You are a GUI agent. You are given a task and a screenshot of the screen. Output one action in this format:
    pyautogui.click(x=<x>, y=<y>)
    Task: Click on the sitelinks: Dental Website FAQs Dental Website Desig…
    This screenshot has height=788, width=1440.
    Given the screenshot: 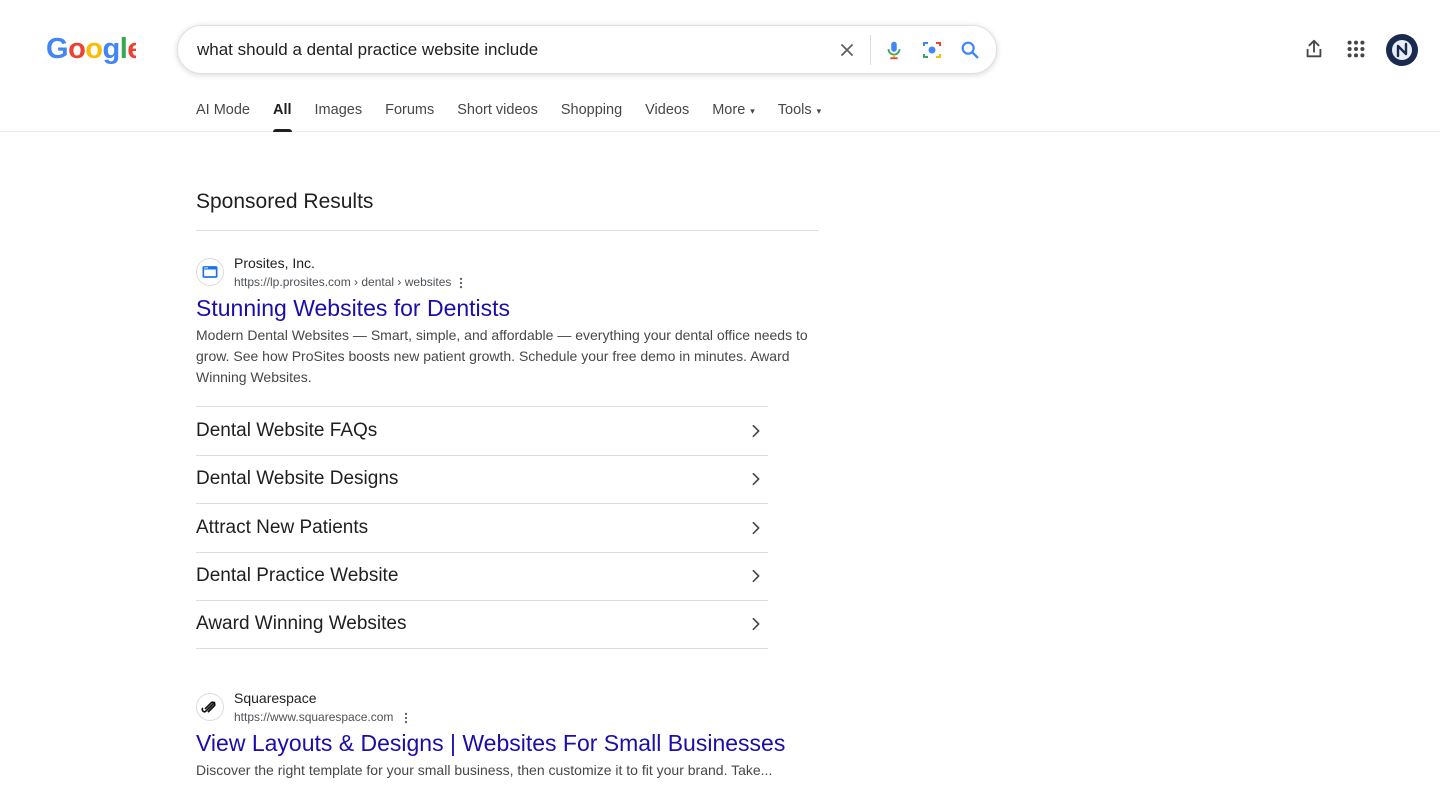 What is the action you would take?
    pyautogui.click(x=482, y=527)
    